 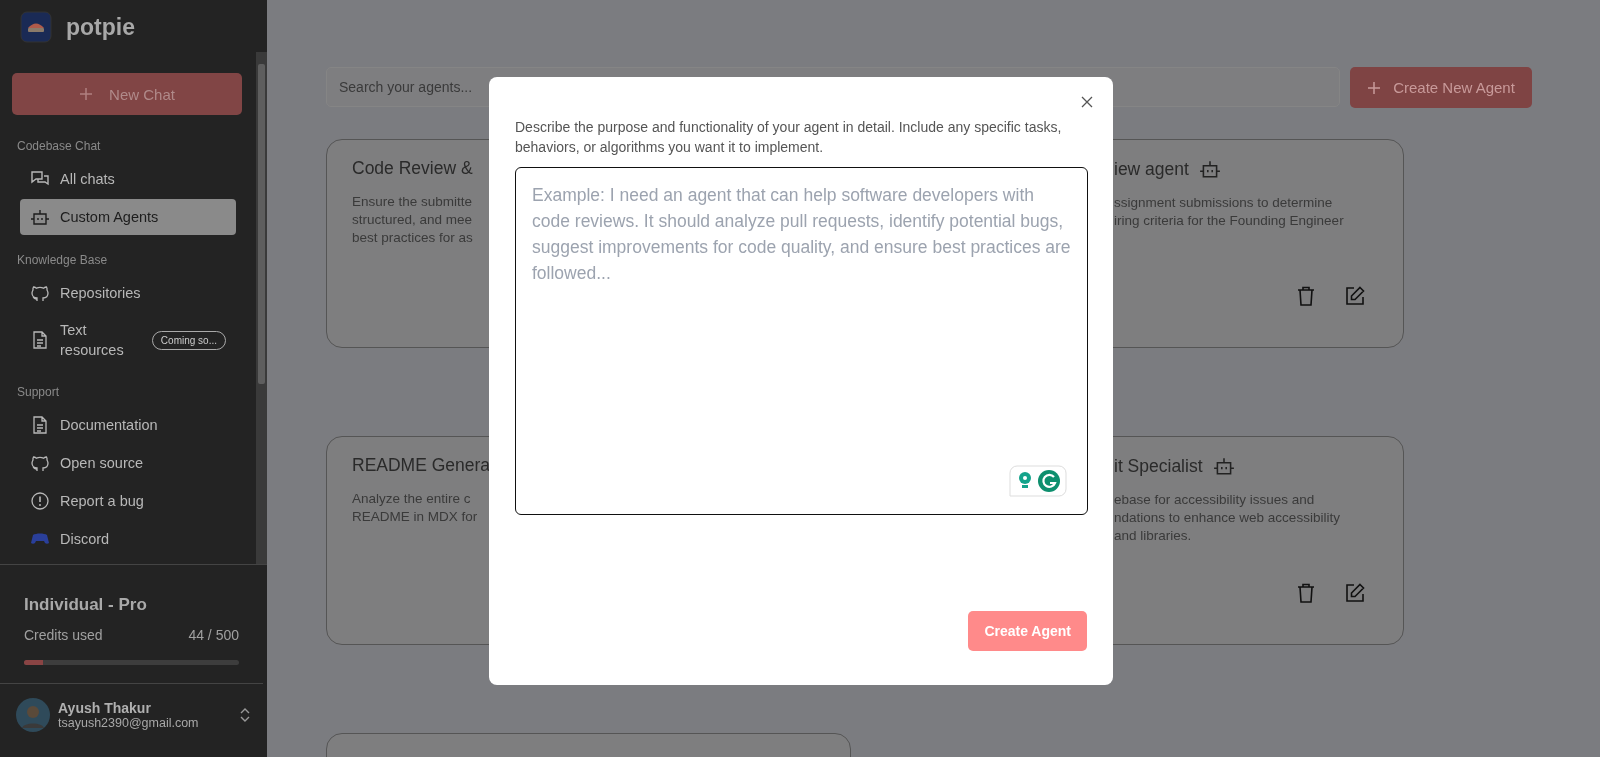 I want to click on agent-description: and libraries., so click(x=1153, y=536).